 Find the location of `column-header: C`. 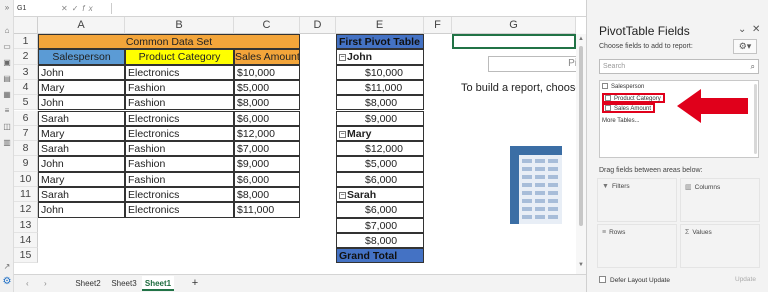

column-header: C is located at coordinates (267, 25).